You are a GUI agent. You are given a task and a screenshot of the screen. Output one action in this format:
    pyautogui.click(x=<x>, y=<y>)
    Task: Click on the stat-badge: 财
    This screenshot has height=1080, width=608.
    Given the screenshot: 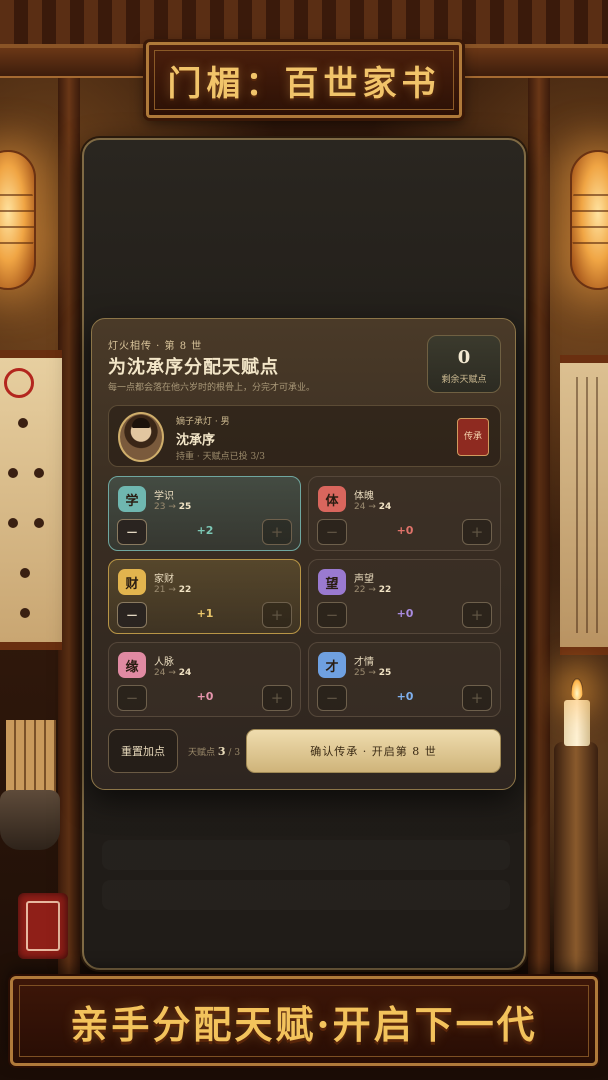 What is the action you would take?
    pyautogui.click(x=132, y=582)
    